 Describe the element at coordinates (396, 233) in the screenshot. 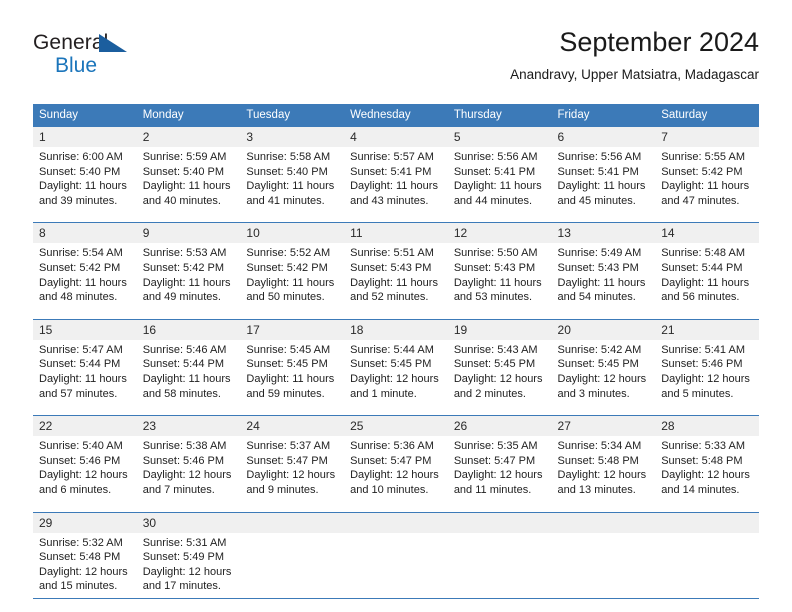

I see `day-number: 11` at that location.